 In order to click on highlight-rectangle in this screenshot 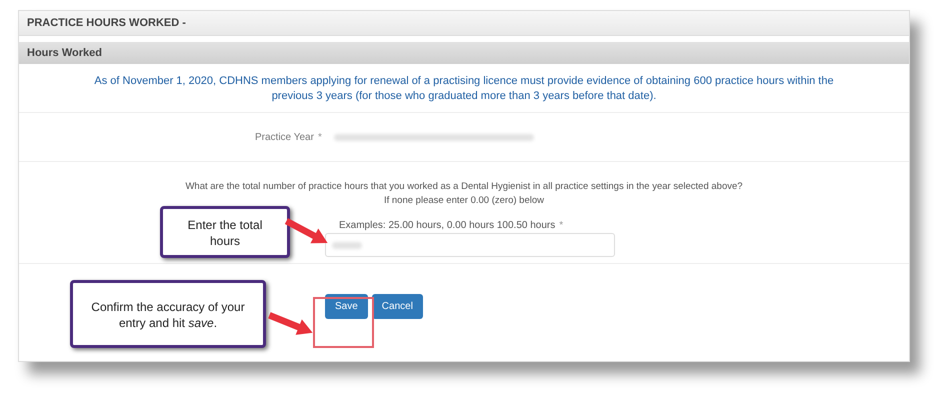, I will do `click(343, 322)`.